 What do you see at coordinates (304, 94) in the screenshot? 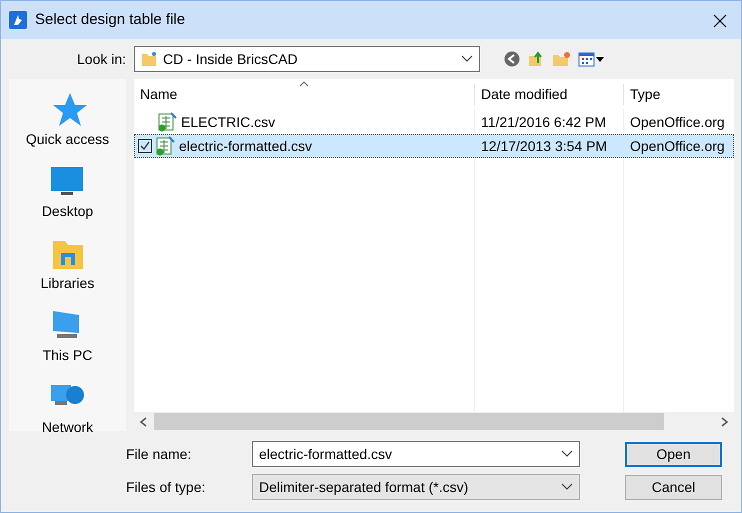
I see `column-header: Name` at bounding box center [304, 94].